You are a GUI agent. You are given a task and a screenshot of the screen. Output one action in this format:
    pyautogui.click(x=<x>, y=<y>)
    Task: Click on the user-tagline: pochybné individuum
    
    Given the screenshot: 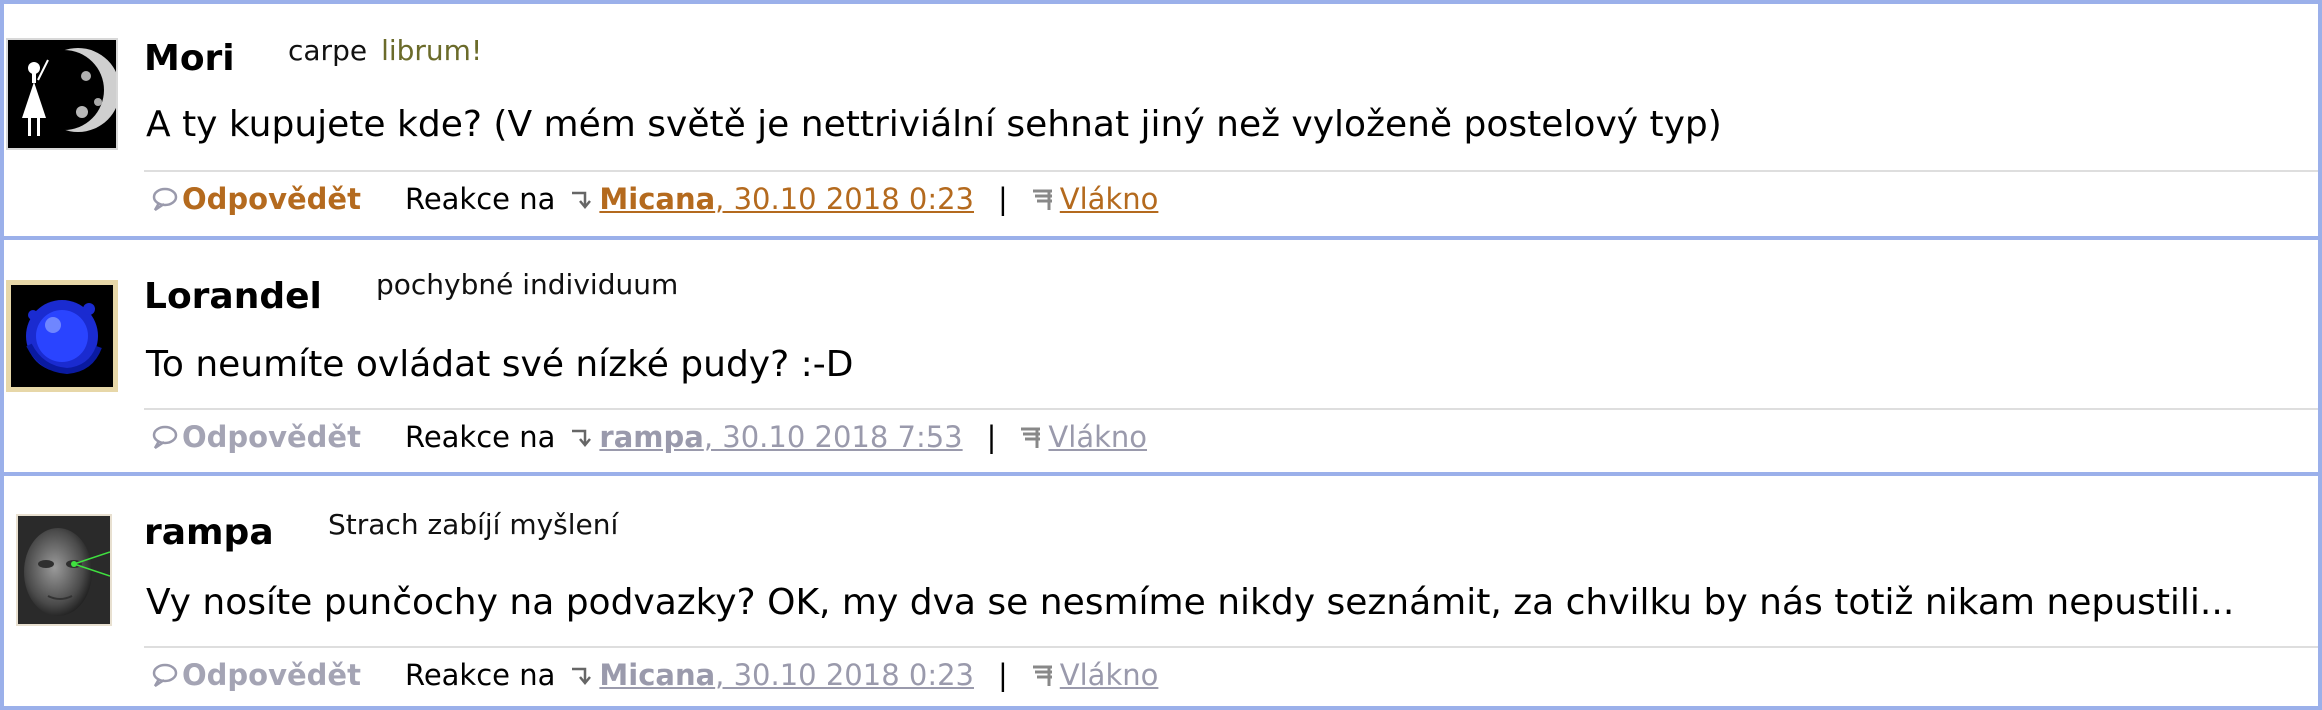 What is the action you would take?
    pyautogui.click(x=527, y=284)
    